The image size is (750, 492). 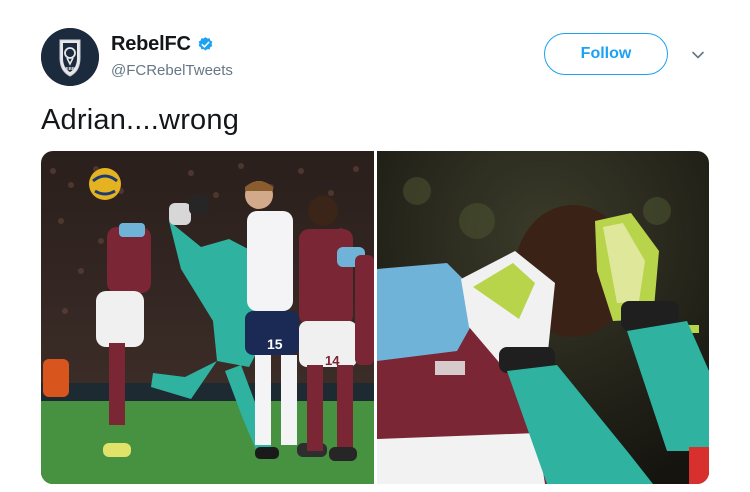 What do you see at coordinates (140, 120) in the screenshot?
I see `tweet-text: Adrian....wrong` at bounding box center [140, 120].